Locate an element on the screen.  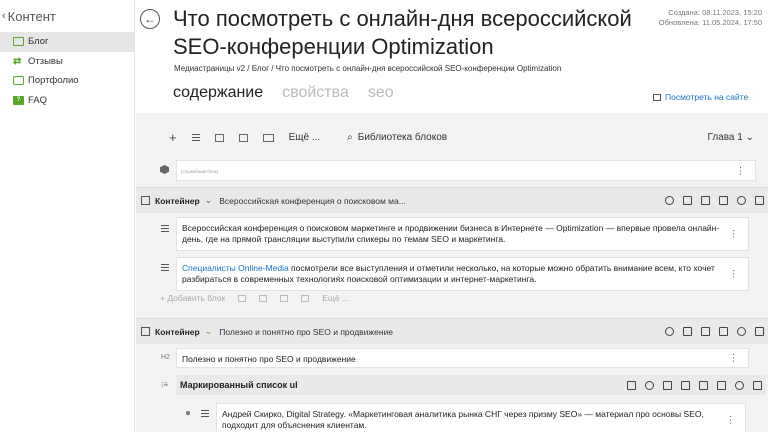
list-block-header: Маркированный список ul is located at coordinates (471, 385).